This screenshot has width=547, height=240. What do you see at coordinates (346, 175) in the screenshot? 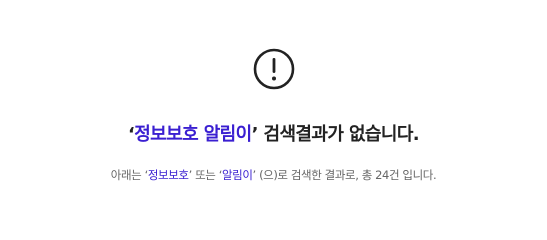
I see `subline-suffix: (으)로 검색한 결과로, 총 24건 입니다.` at bounding box center [346, 175].